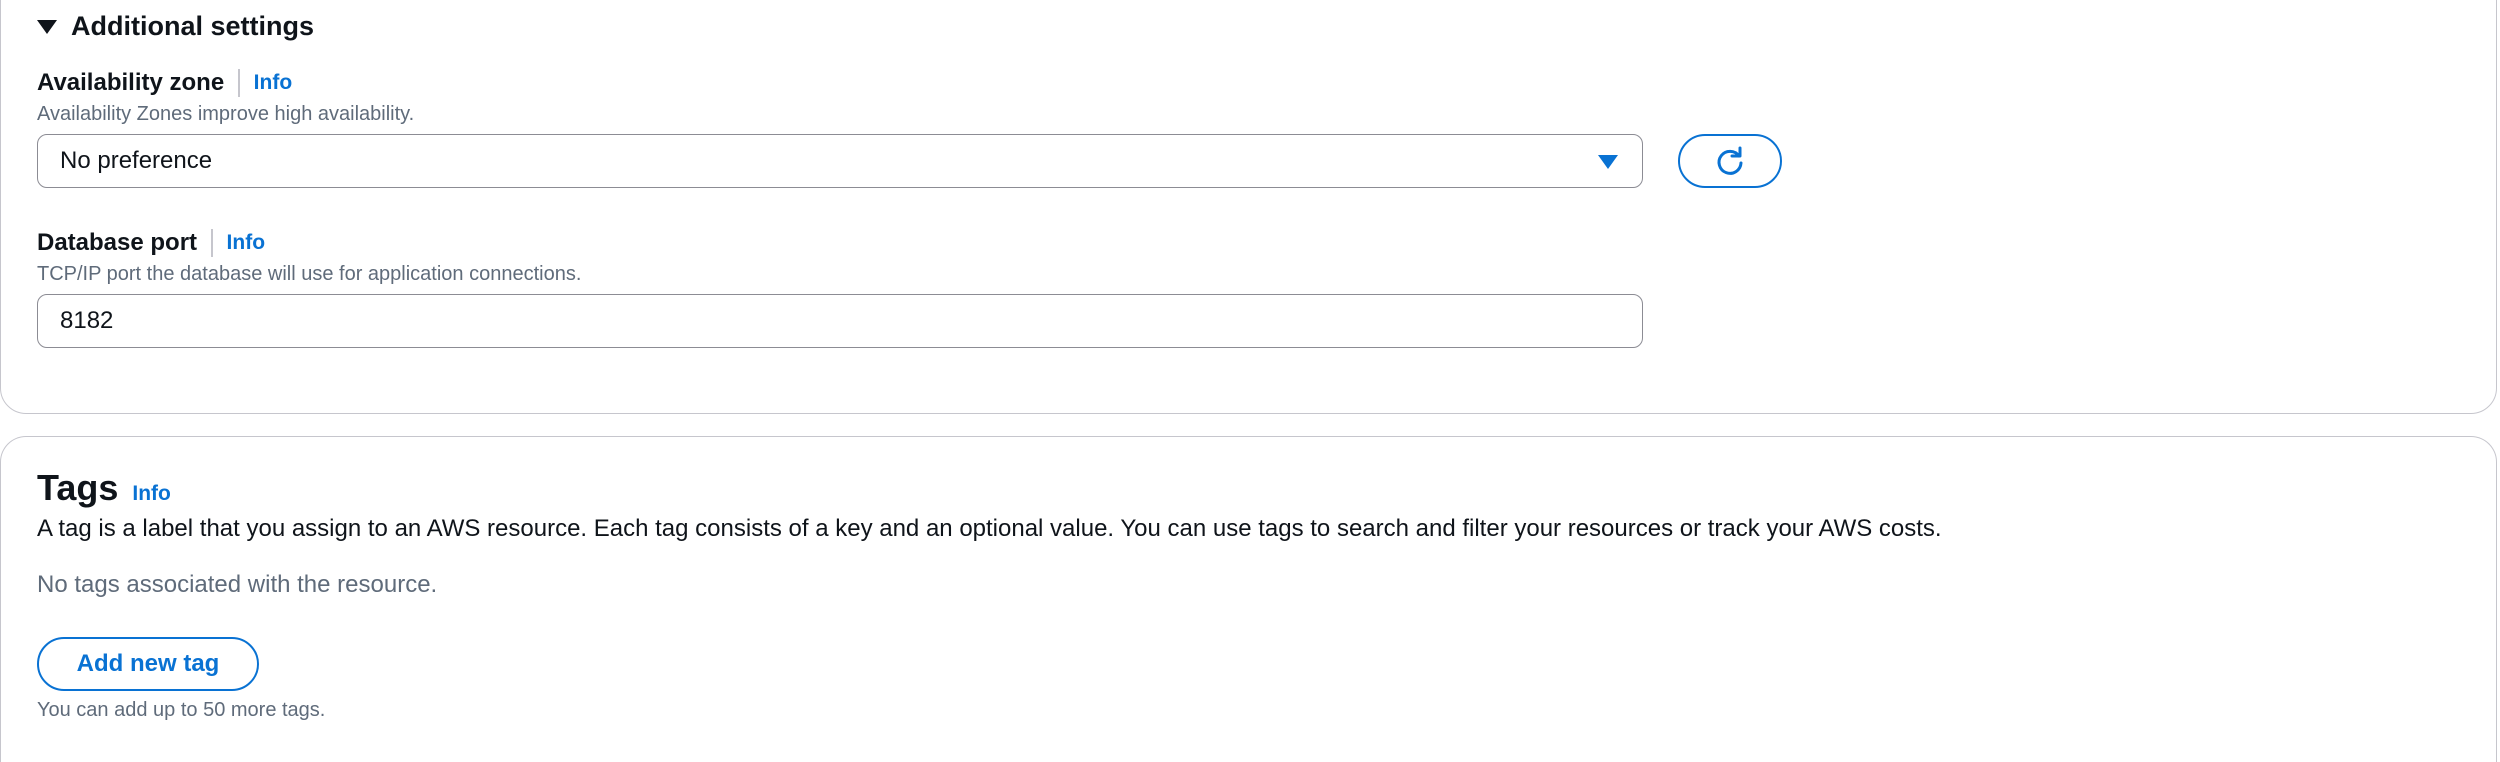 This screenshot has height=762, width=2500. What do you see at coordinates (87, 320) in the screenshot?
I see `database-port-value: 8182` at bounding box center [87, 320].